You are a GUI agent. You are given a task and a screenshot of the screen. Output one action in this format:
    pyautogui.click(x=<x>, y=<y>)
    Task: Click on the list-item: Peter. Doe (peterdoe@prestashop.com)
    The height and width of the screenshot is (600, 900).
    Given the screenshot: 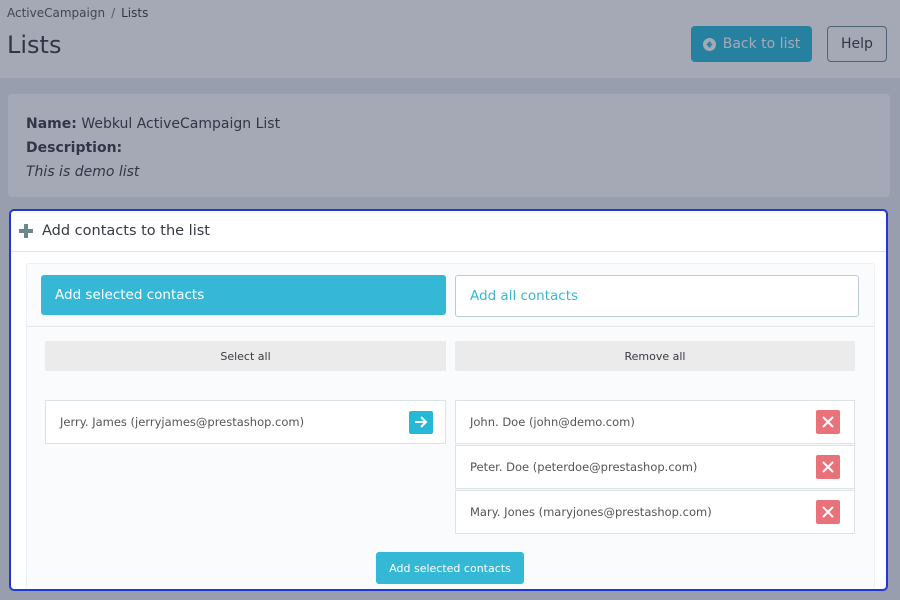 What is the action you would take?
    pyautogui.click(x=655, y=467)
    